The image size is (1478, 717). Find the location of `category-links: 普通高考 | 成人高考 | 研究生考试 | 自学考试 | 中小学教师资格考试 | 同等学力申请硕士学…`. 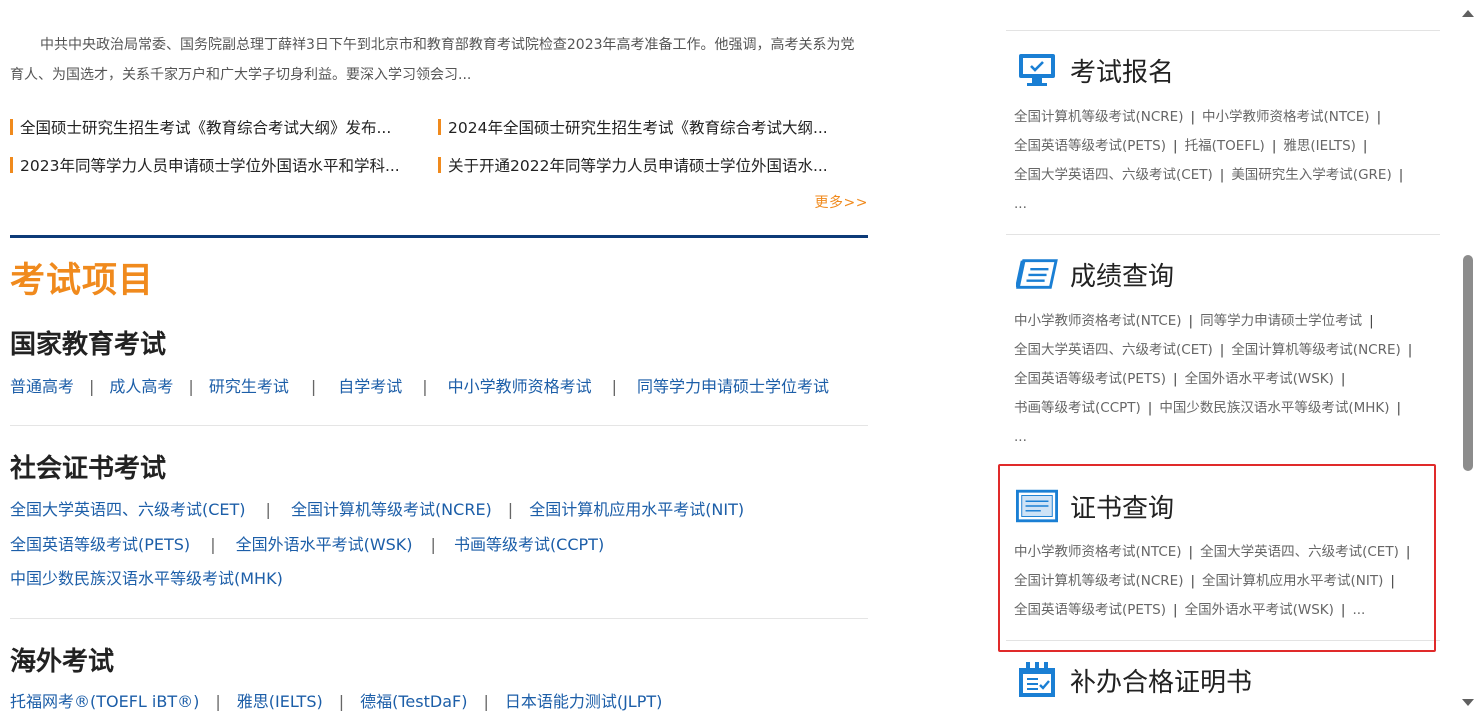

category-links: 普通高考 | 成人高考 | 研究生考试 | 自学考试 | 中小学教师资格考试 | 同等学力申请硕士学… is located at coordinates (419, 387).